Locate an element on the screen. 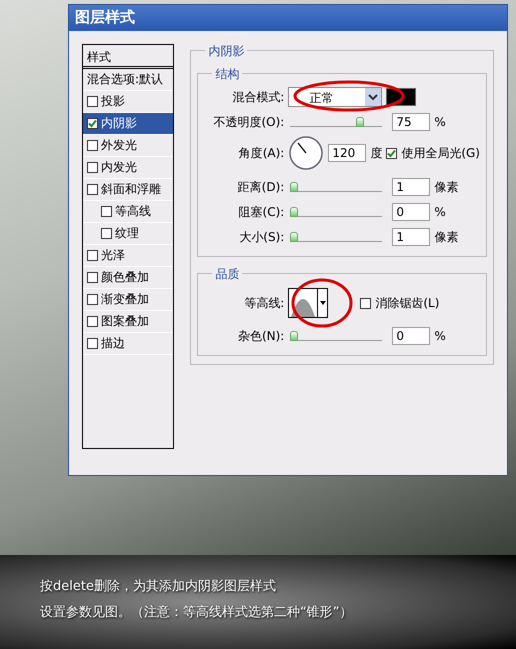  style-item: 斜面和浮雕 is located at coordinates (128, 190).